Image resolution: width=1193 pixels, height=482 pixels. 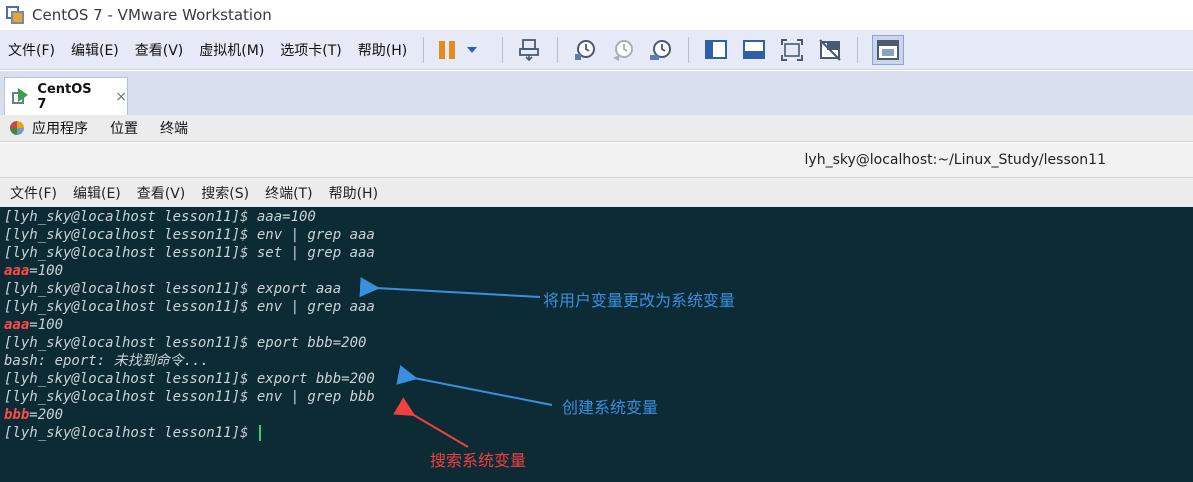 I want to click on show-library-button, so click(x=716, y=50).